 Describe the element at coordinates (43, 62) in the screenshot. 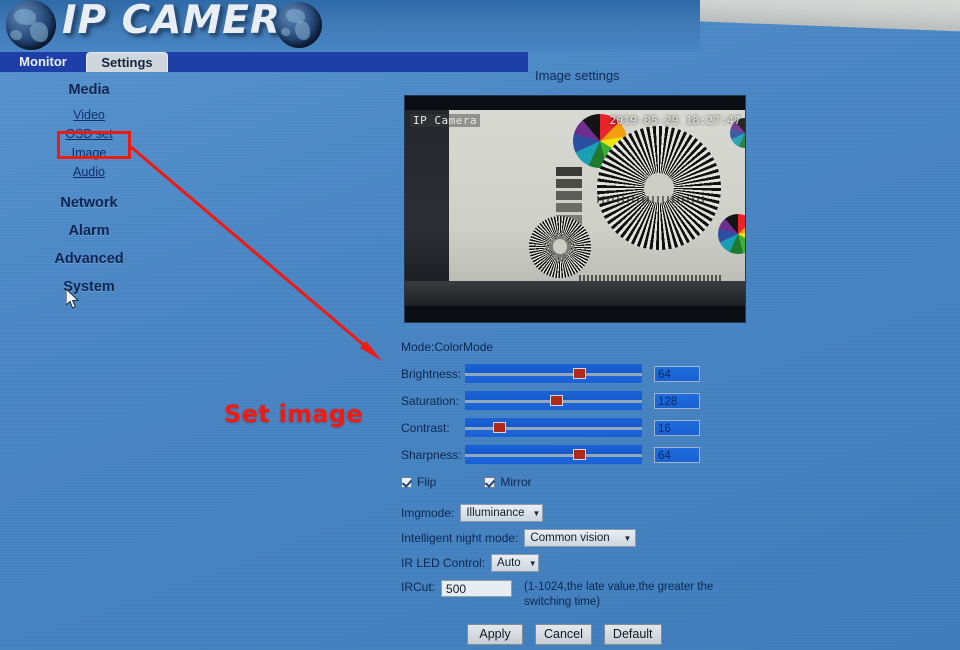

I see `tab-monitor: Monitor` at that location.